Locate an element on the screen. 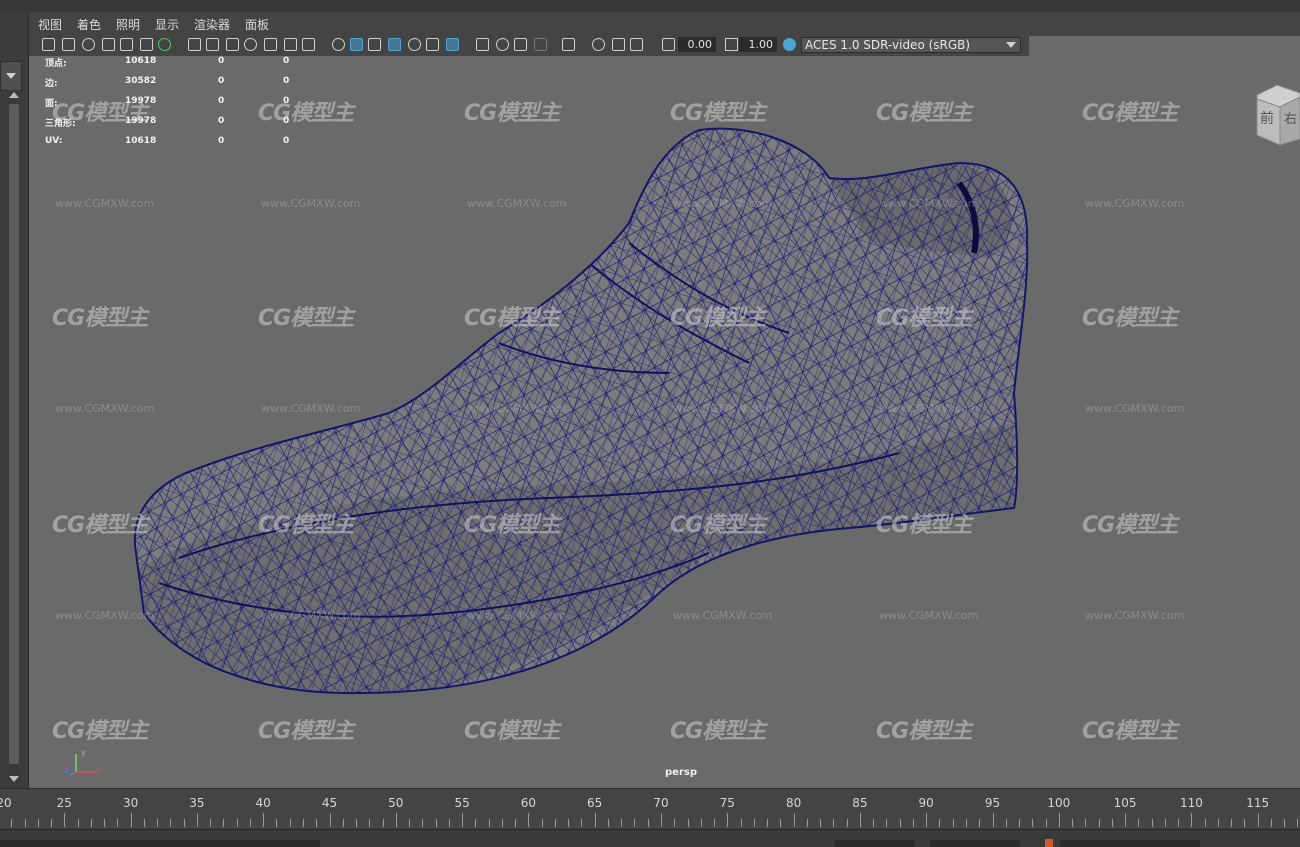 Image resolution: width=1300 pixels, height=847 pixels. left-scrollbar is located at coordinates (14, 437).